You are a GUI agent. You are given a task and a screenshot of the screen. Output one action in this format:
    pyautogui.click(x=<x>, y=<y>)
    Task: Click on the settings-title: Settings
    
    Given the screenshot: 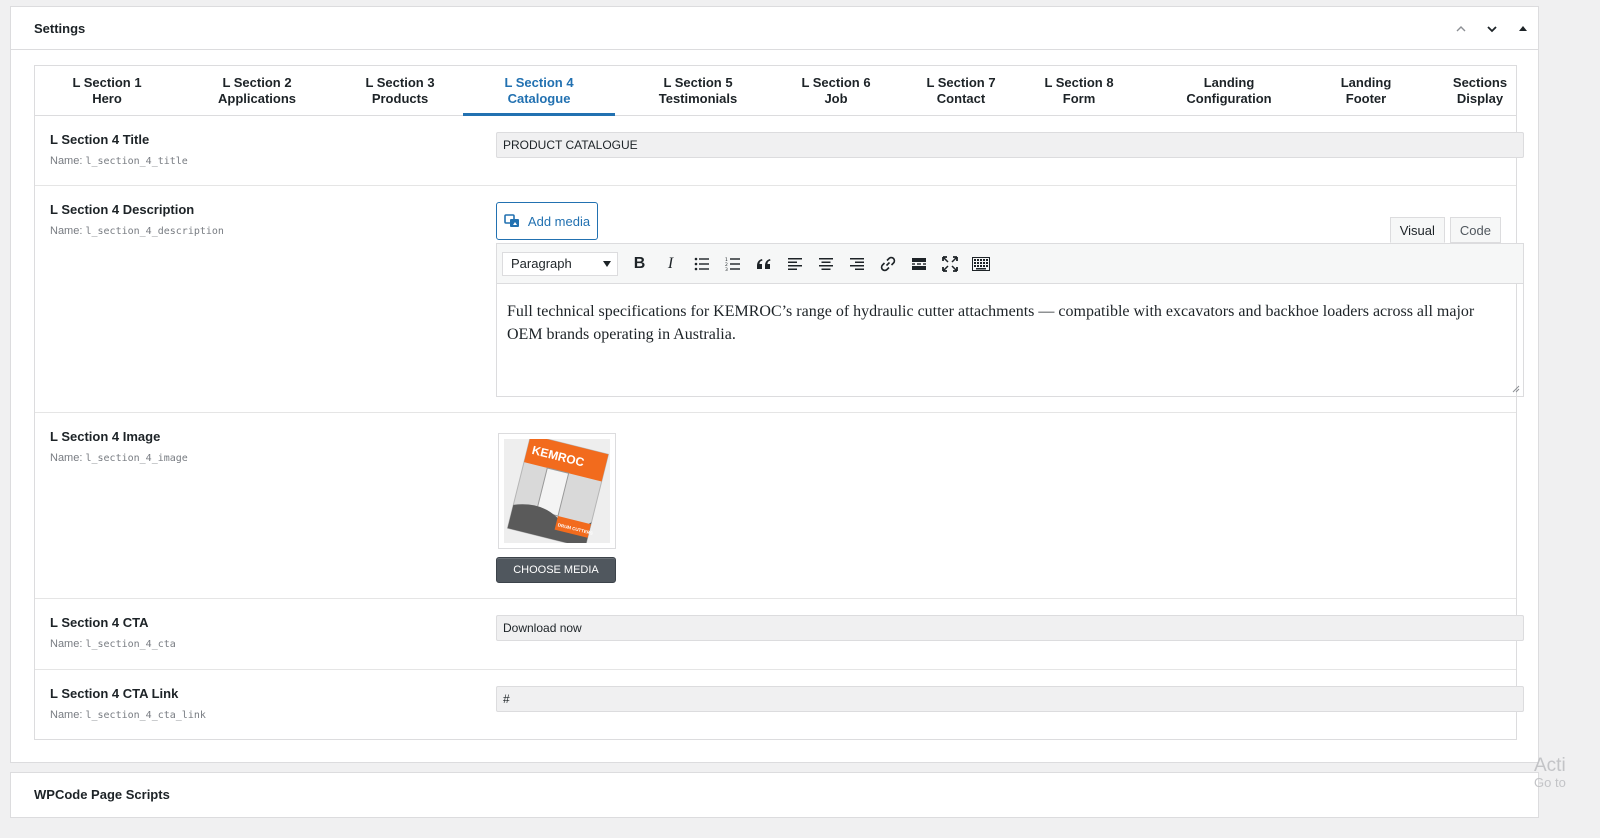 What is the action you would take?
    pyautogui.click(x=60, y=28)
    